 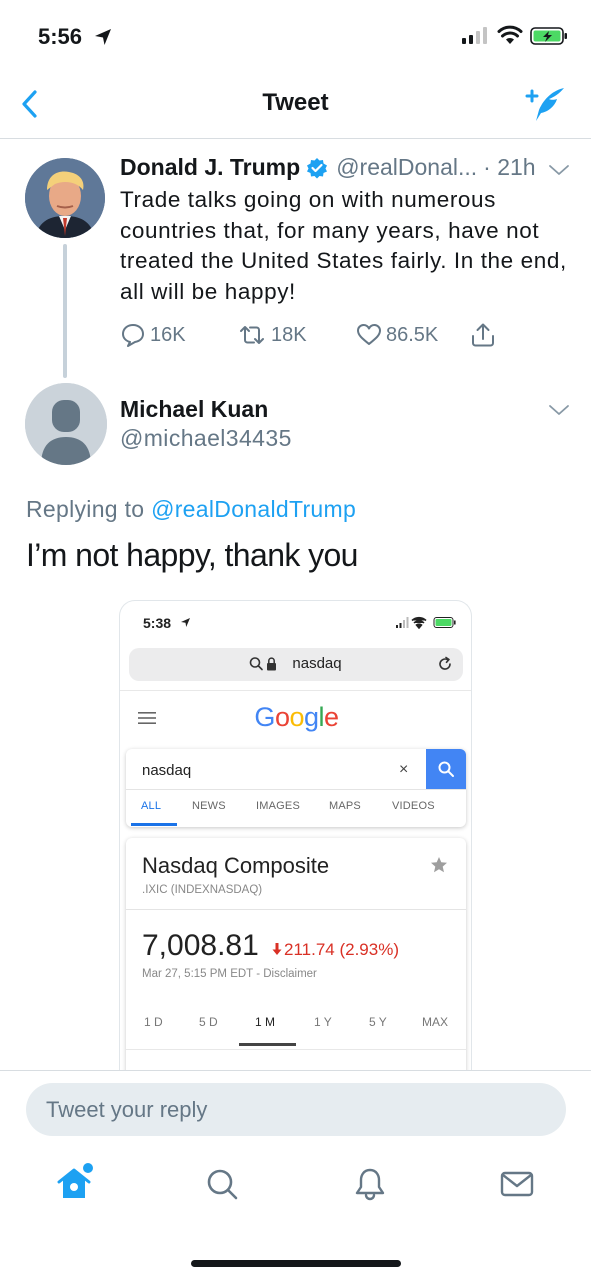 I want to click on reply-icon, so click(x=133, y=335).